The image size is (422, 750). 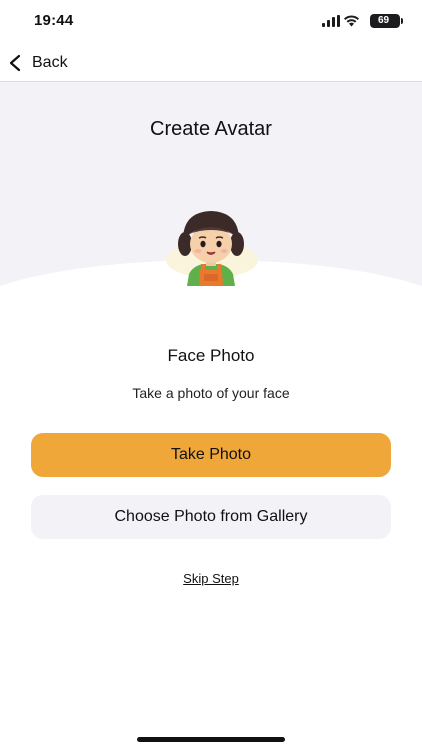 I want to click on battery-level: 69, so click(x=383, y=20).